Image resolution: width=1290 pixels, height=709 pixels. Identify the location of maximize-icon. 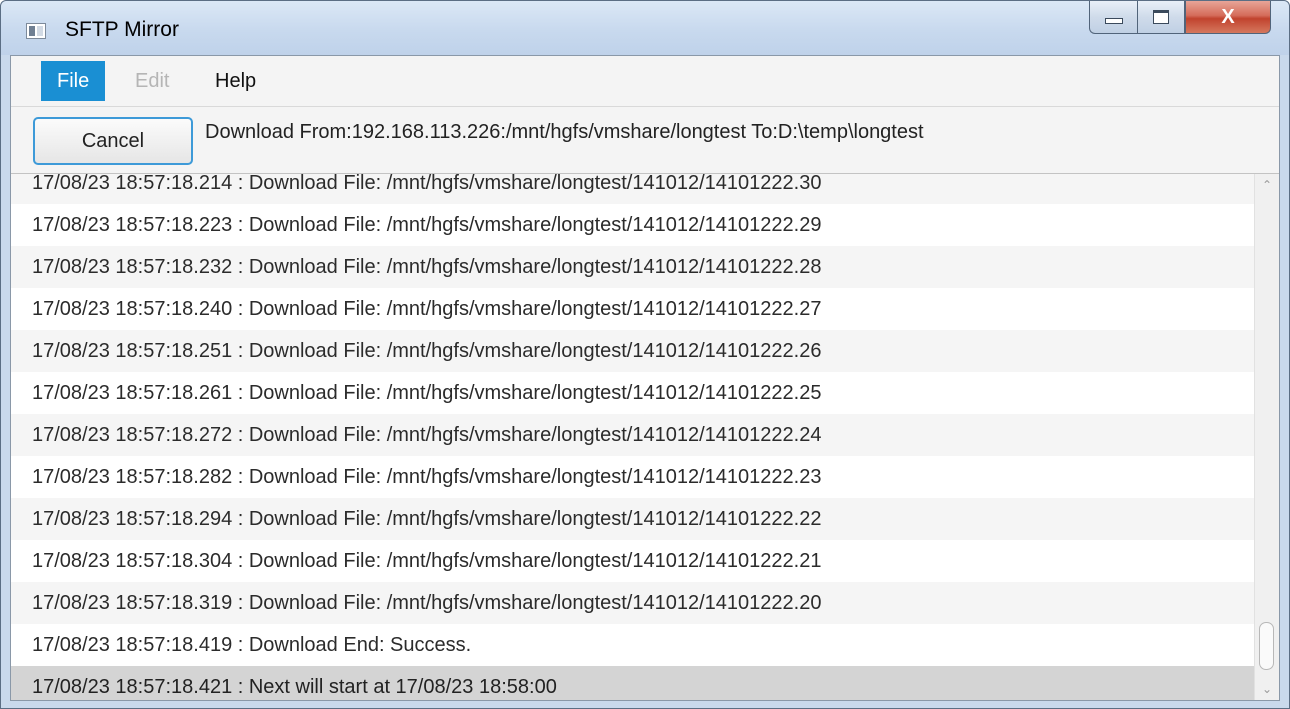
(1161, 17).